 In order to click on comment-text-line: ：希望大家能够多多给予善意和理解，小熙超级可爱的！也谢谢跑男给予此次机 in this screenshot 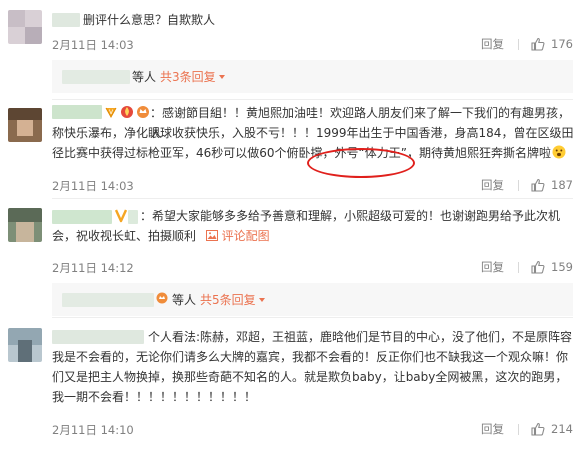, I will do `click(350, 216)`.